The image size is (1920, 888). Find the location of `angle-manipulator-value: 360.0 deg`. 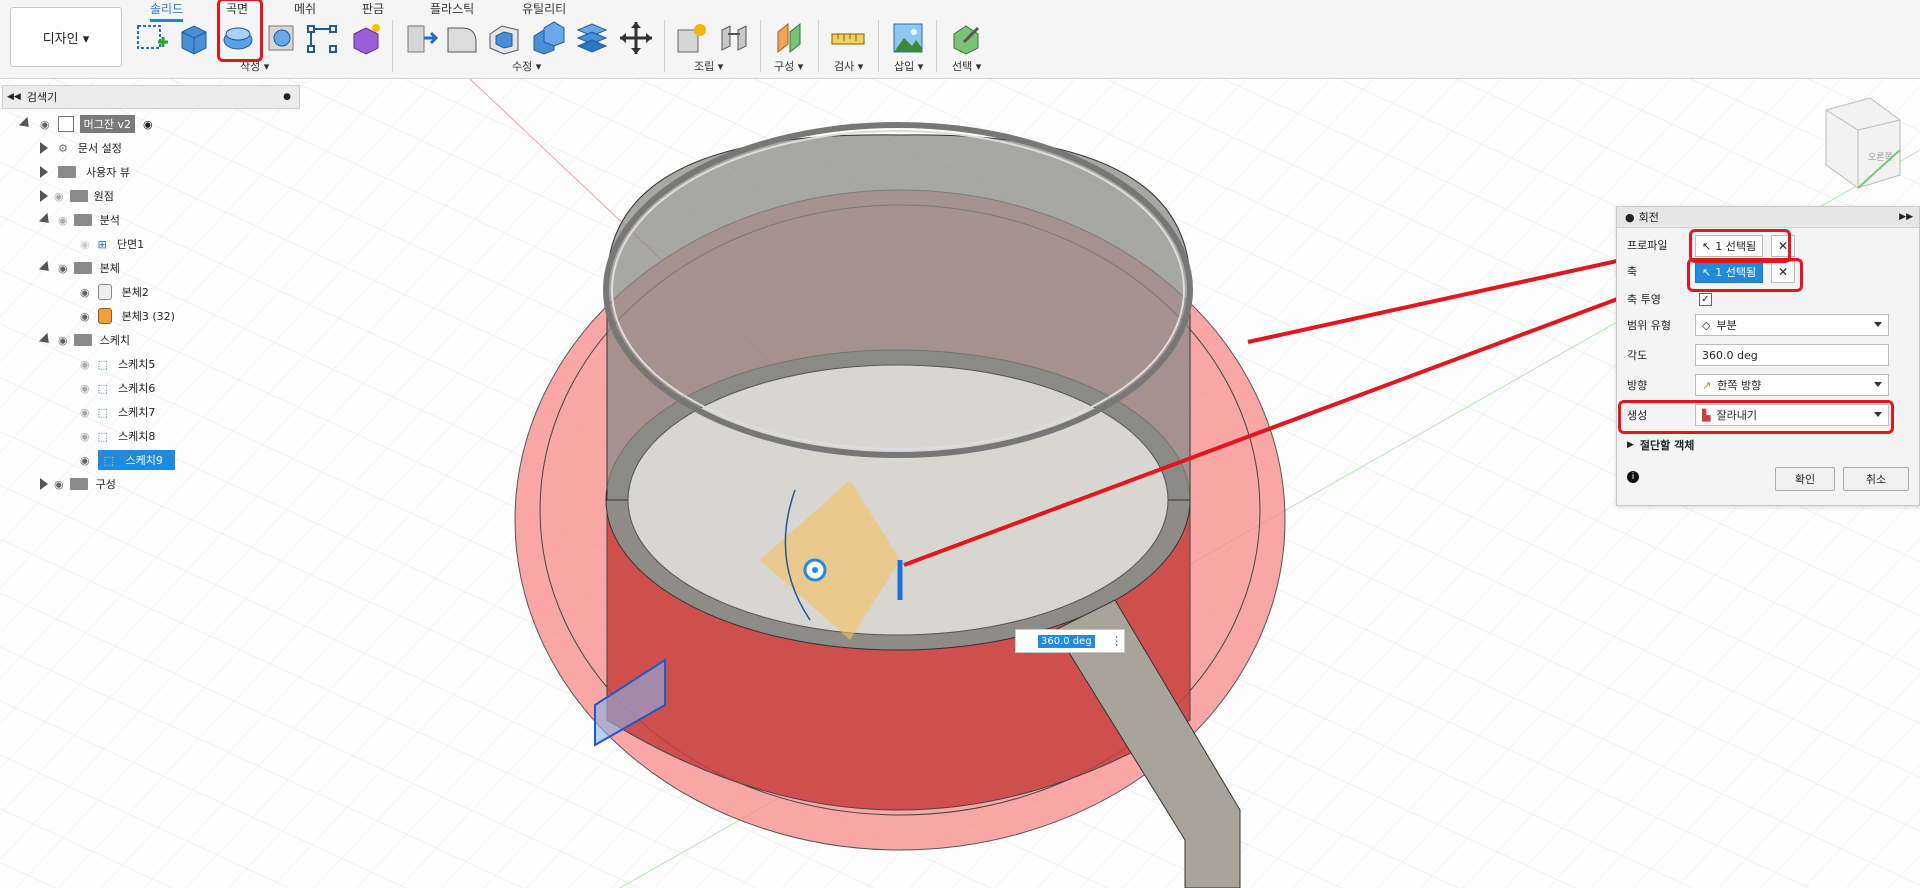

angle-manipulator-value: 360.0 deg is located at coordinates (1066, 641).